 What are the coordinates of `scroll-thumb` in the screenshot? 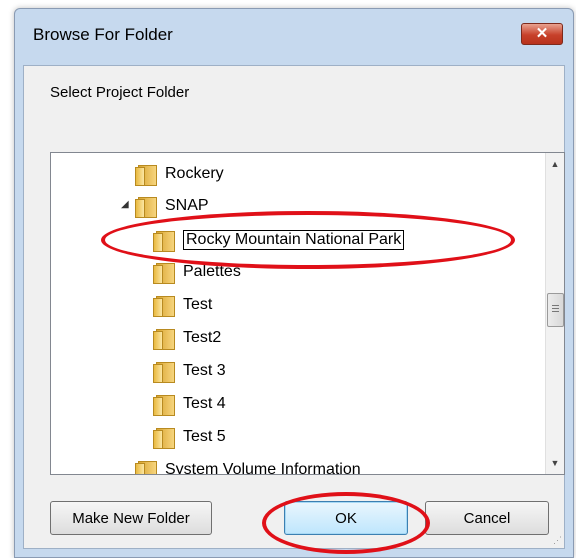 It's located at (555, 310).